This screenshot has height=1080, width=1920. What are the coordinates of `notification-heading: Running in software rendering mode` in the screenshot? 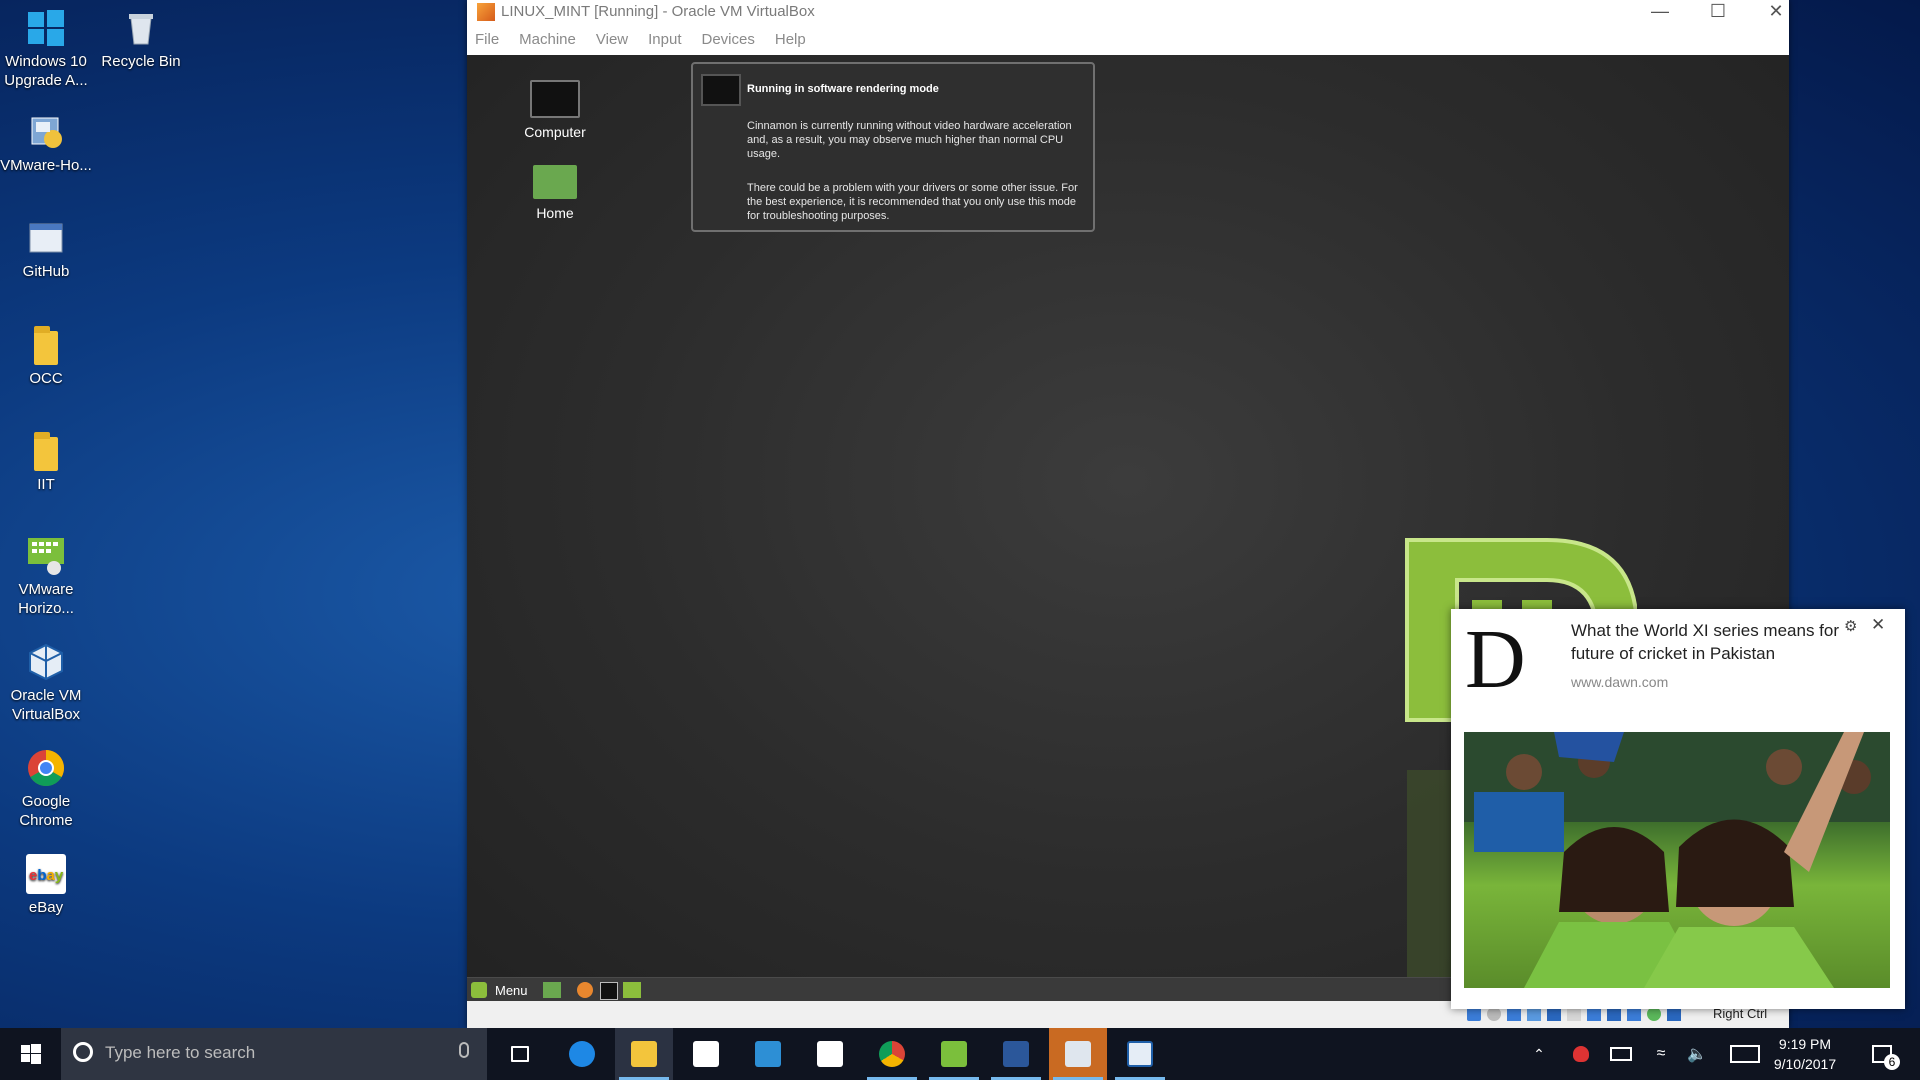 It's located at (843, 89).